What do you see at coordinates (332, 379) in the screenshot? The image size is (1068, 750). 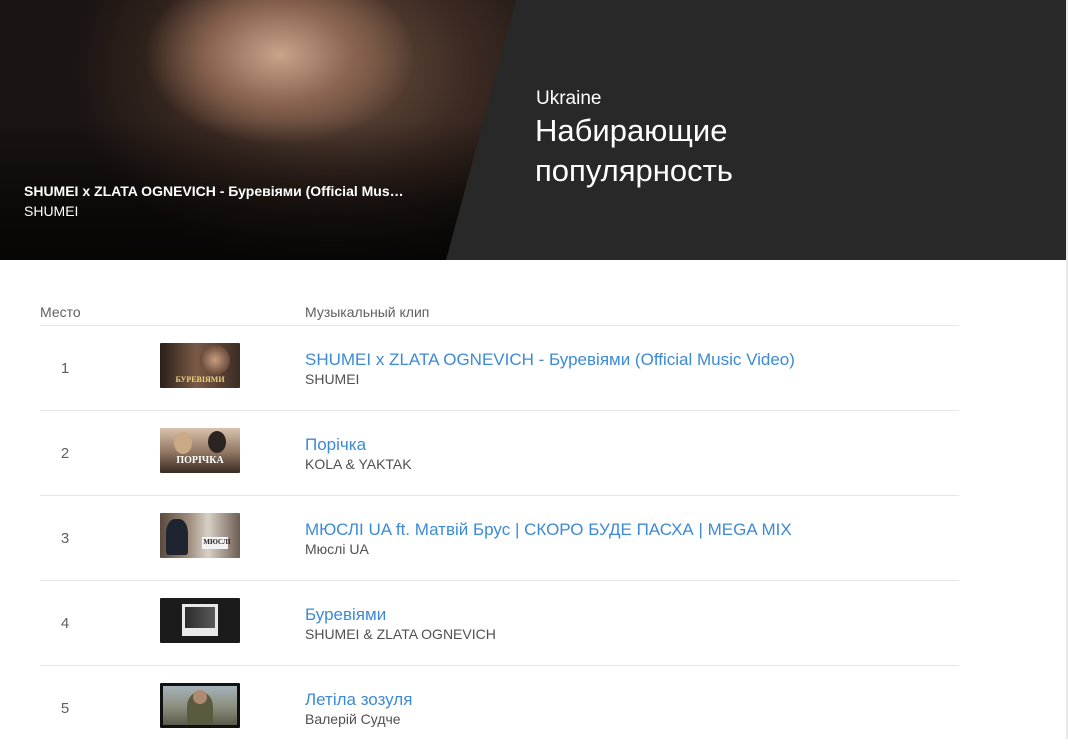 I see `video-artist: SHUMEI` at bounding box center [332, 379].